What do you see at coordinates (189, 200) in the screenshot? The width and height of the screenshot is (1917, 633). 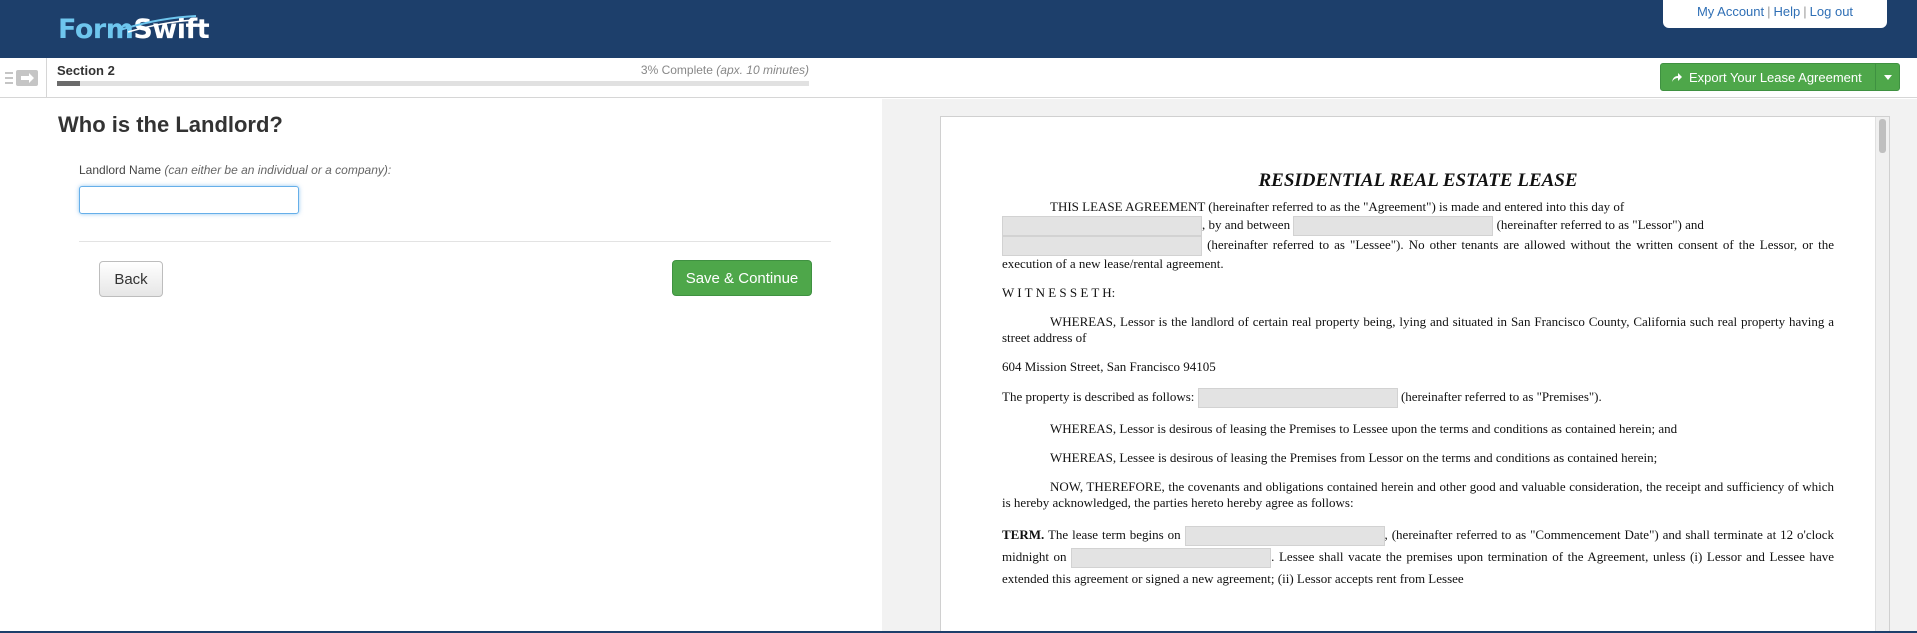 I see `landlord-name-input` at bounding box center [189, 200].